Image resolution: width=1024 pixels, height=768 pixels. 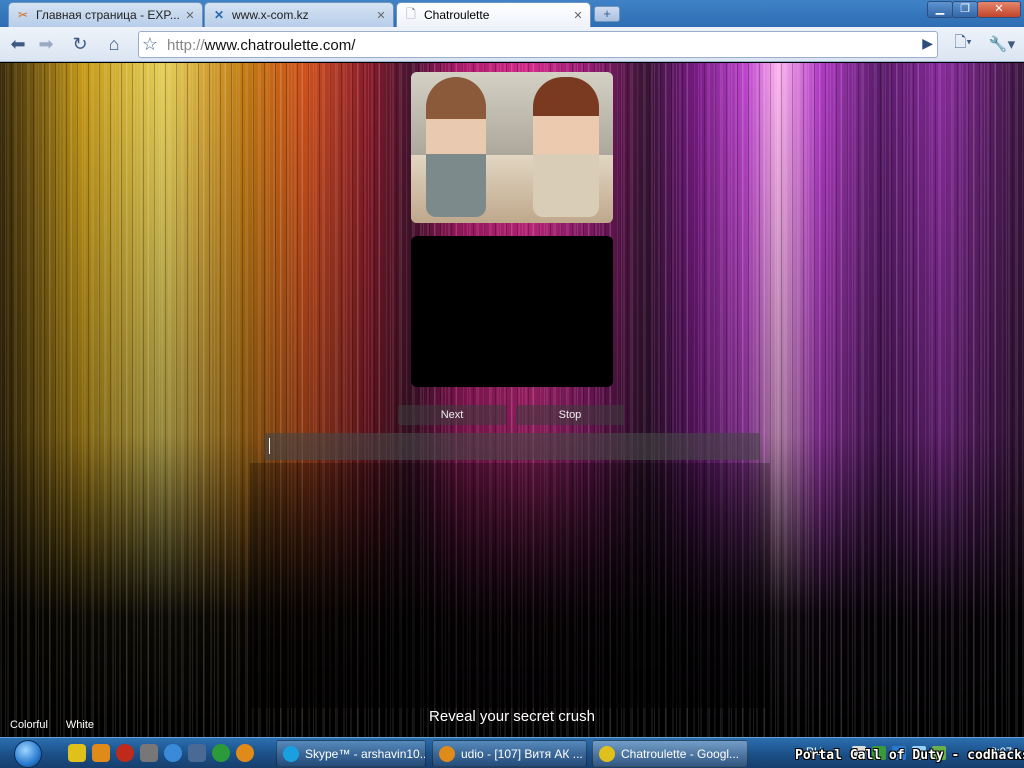 I want to click on ie-icon, so click(x=173, y=753).